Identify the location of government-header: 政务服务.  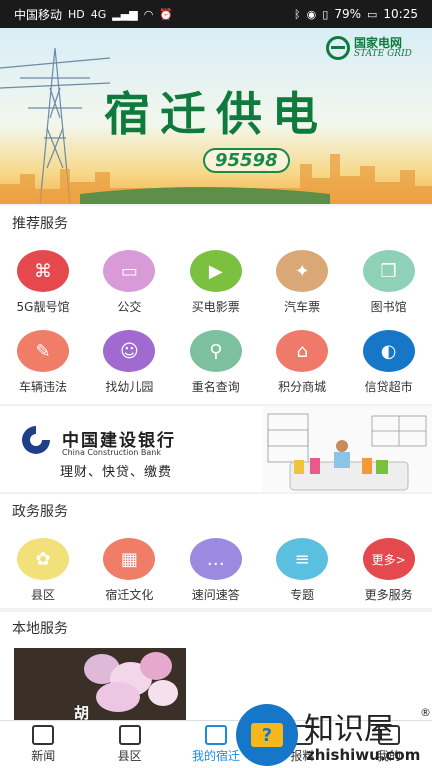
(216, 511).